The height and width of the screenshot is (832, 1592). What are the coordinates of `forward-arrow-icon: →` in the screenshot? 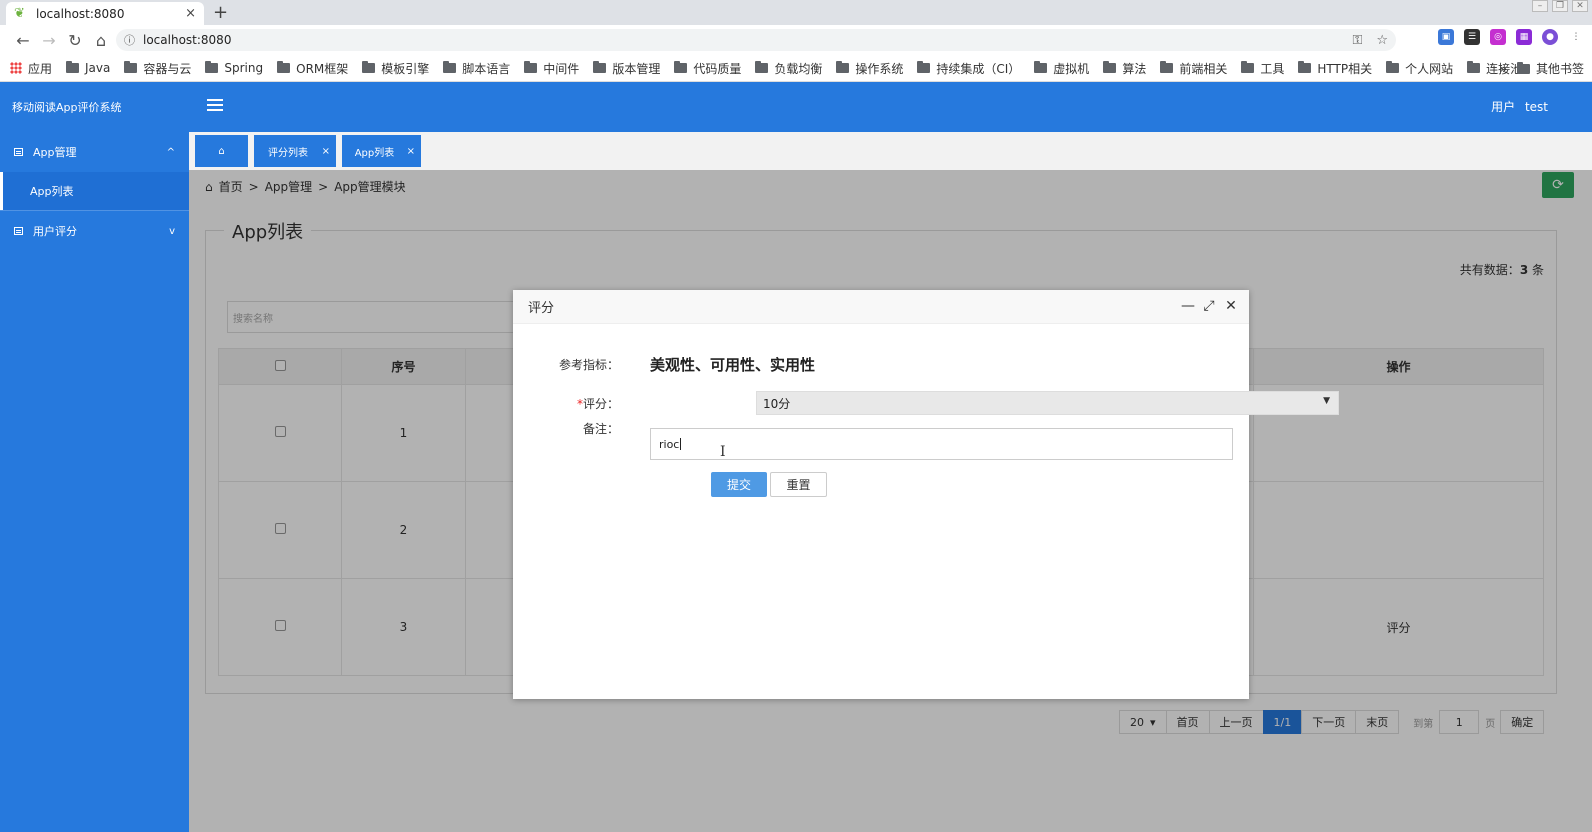 It's located at (49, 40).